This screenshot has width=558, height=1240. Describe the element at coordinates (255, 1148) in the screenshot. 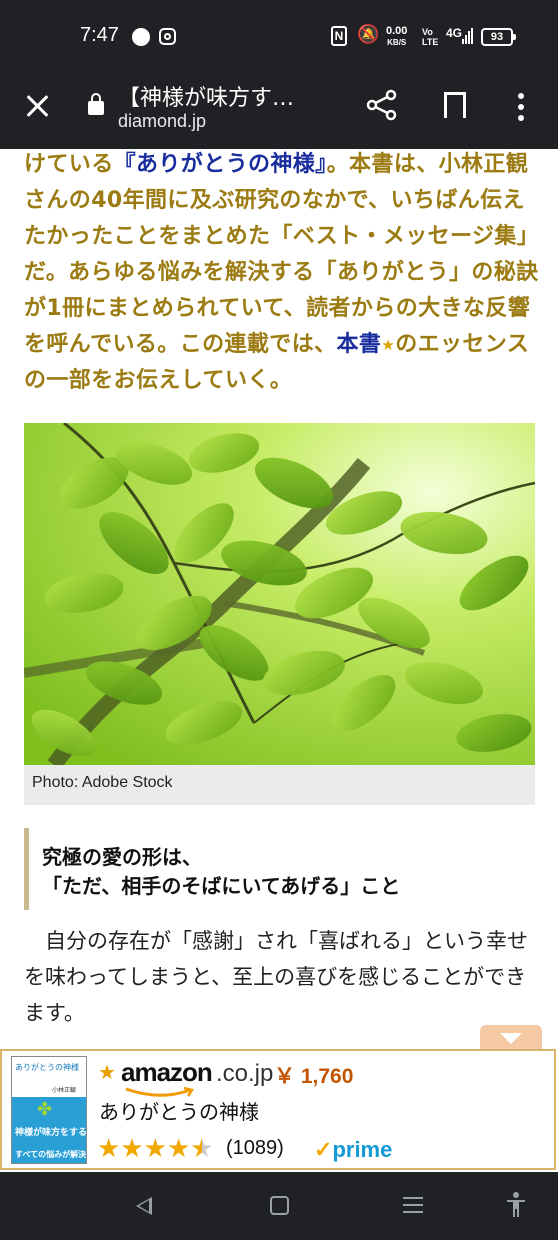

I see `review-count: (1089)` at that location.